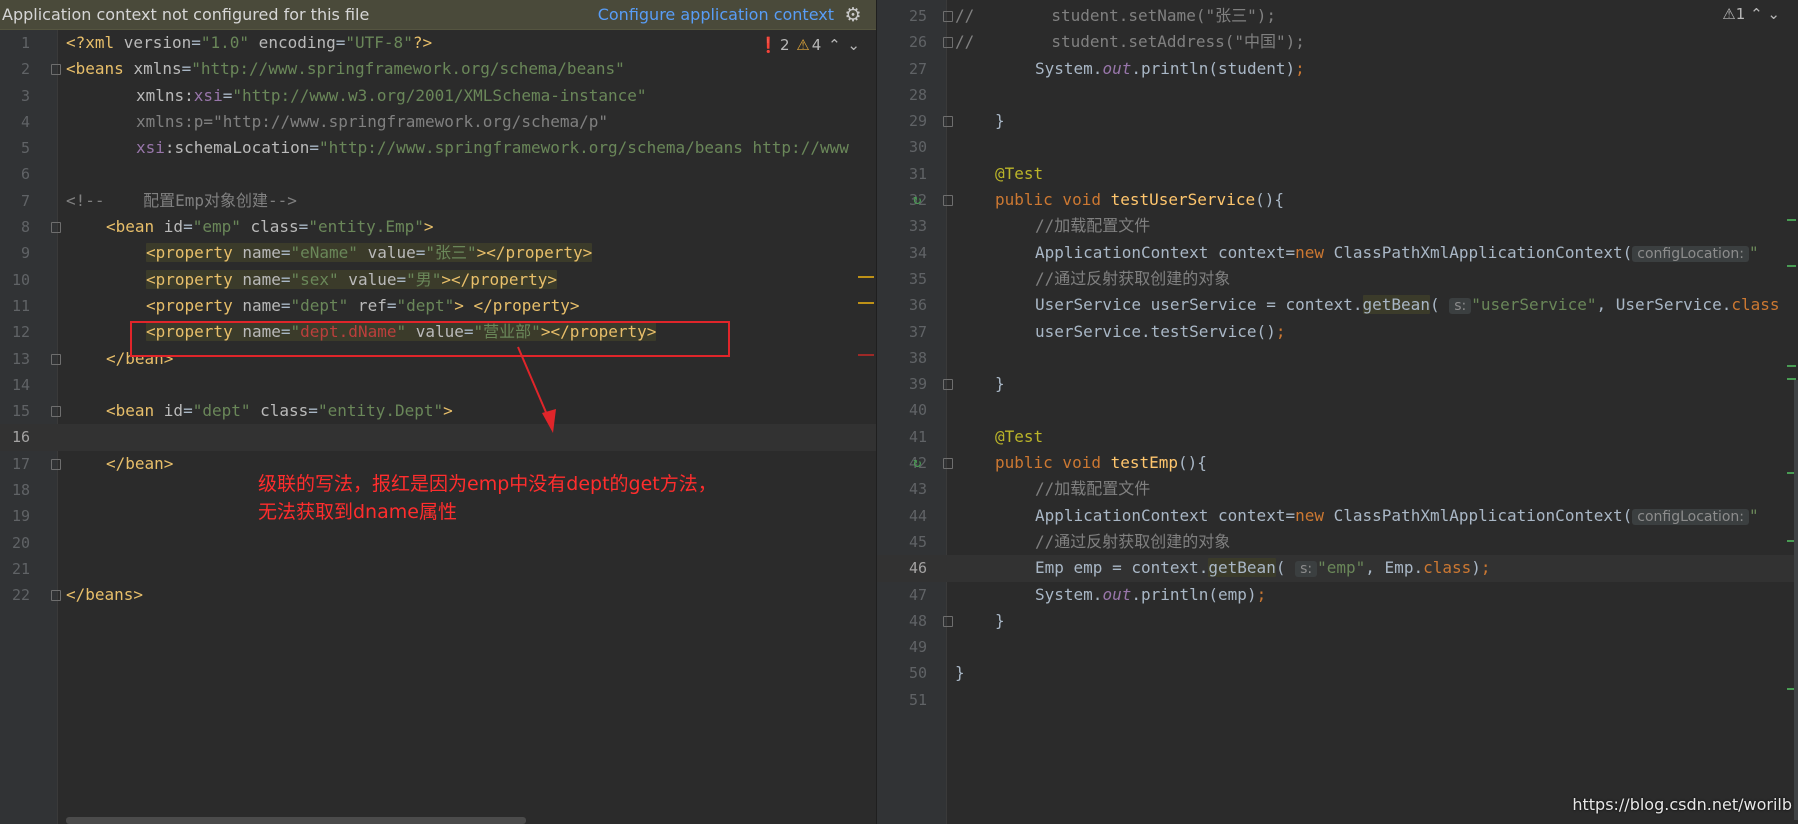 The height and width of the screenshot is (824, 1798). I want to click on parameter-hint: configLocation:, so click(1691, 516).